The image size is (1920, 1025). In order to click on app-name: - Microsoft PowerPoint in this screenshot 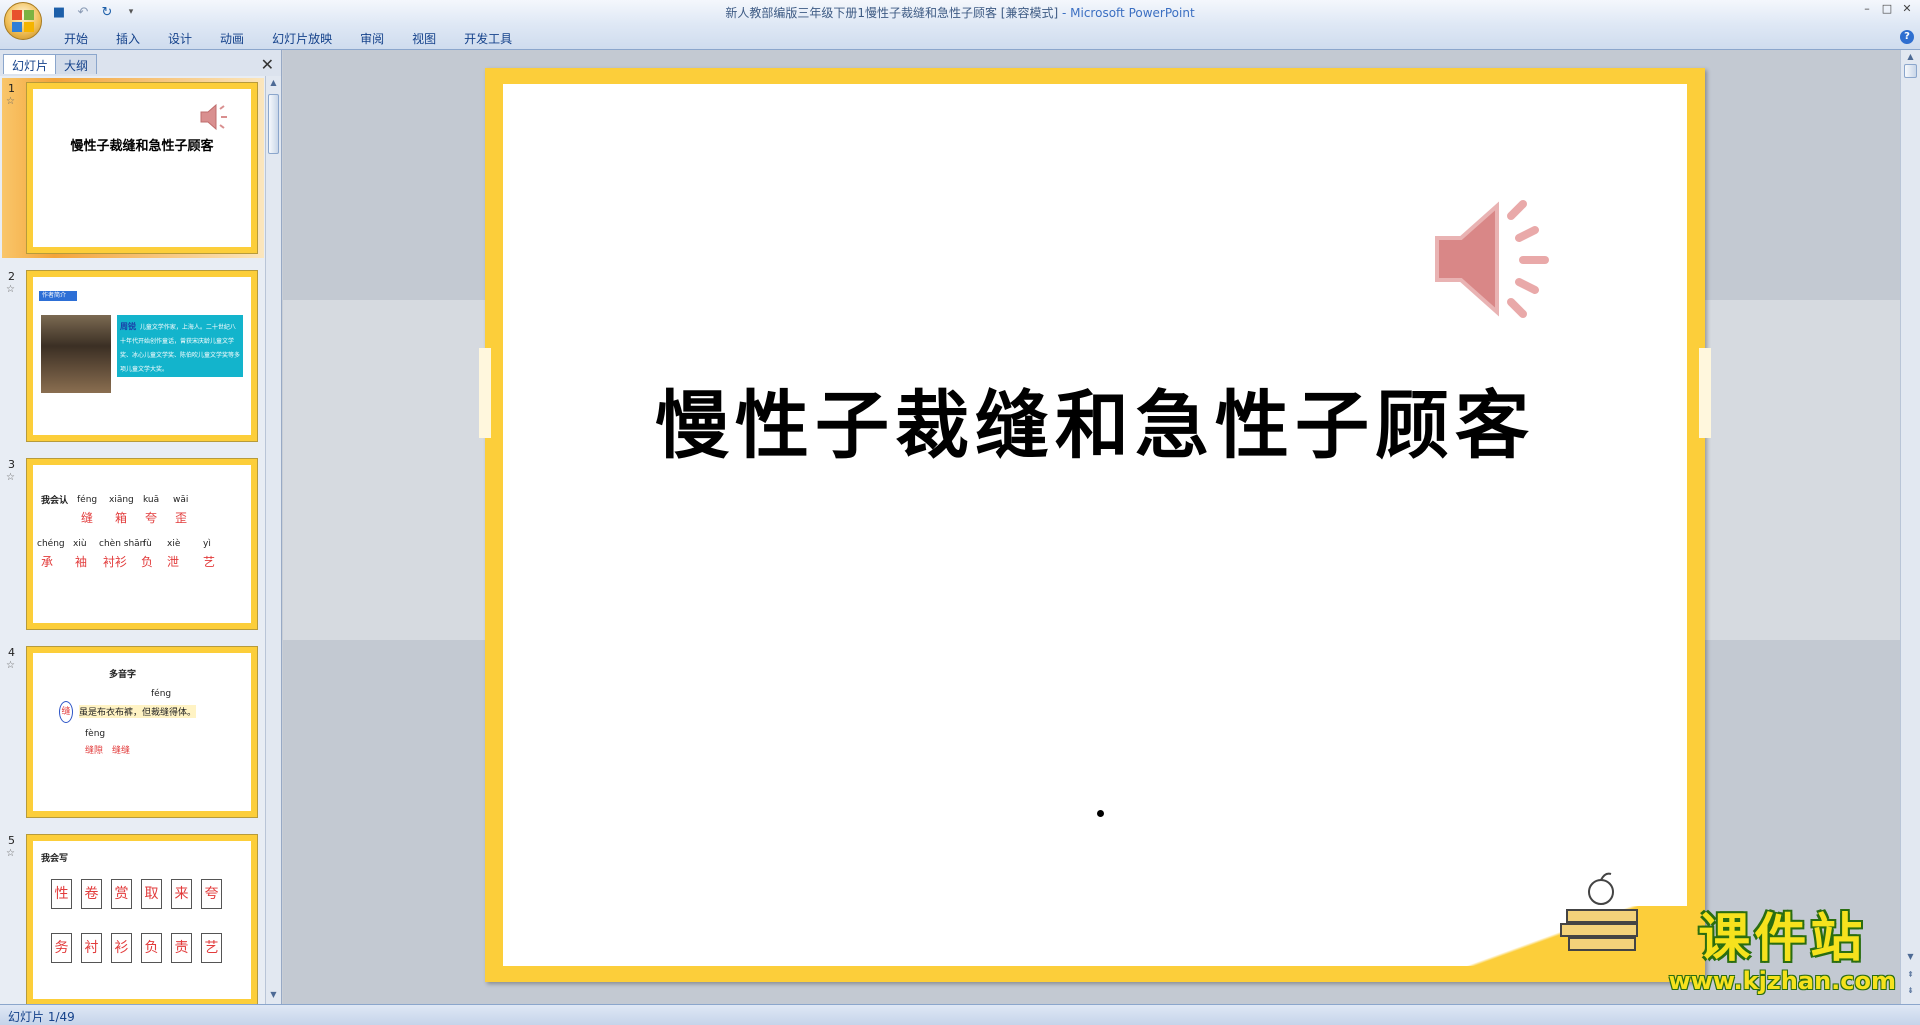, I will do `click(1128, 13)`.